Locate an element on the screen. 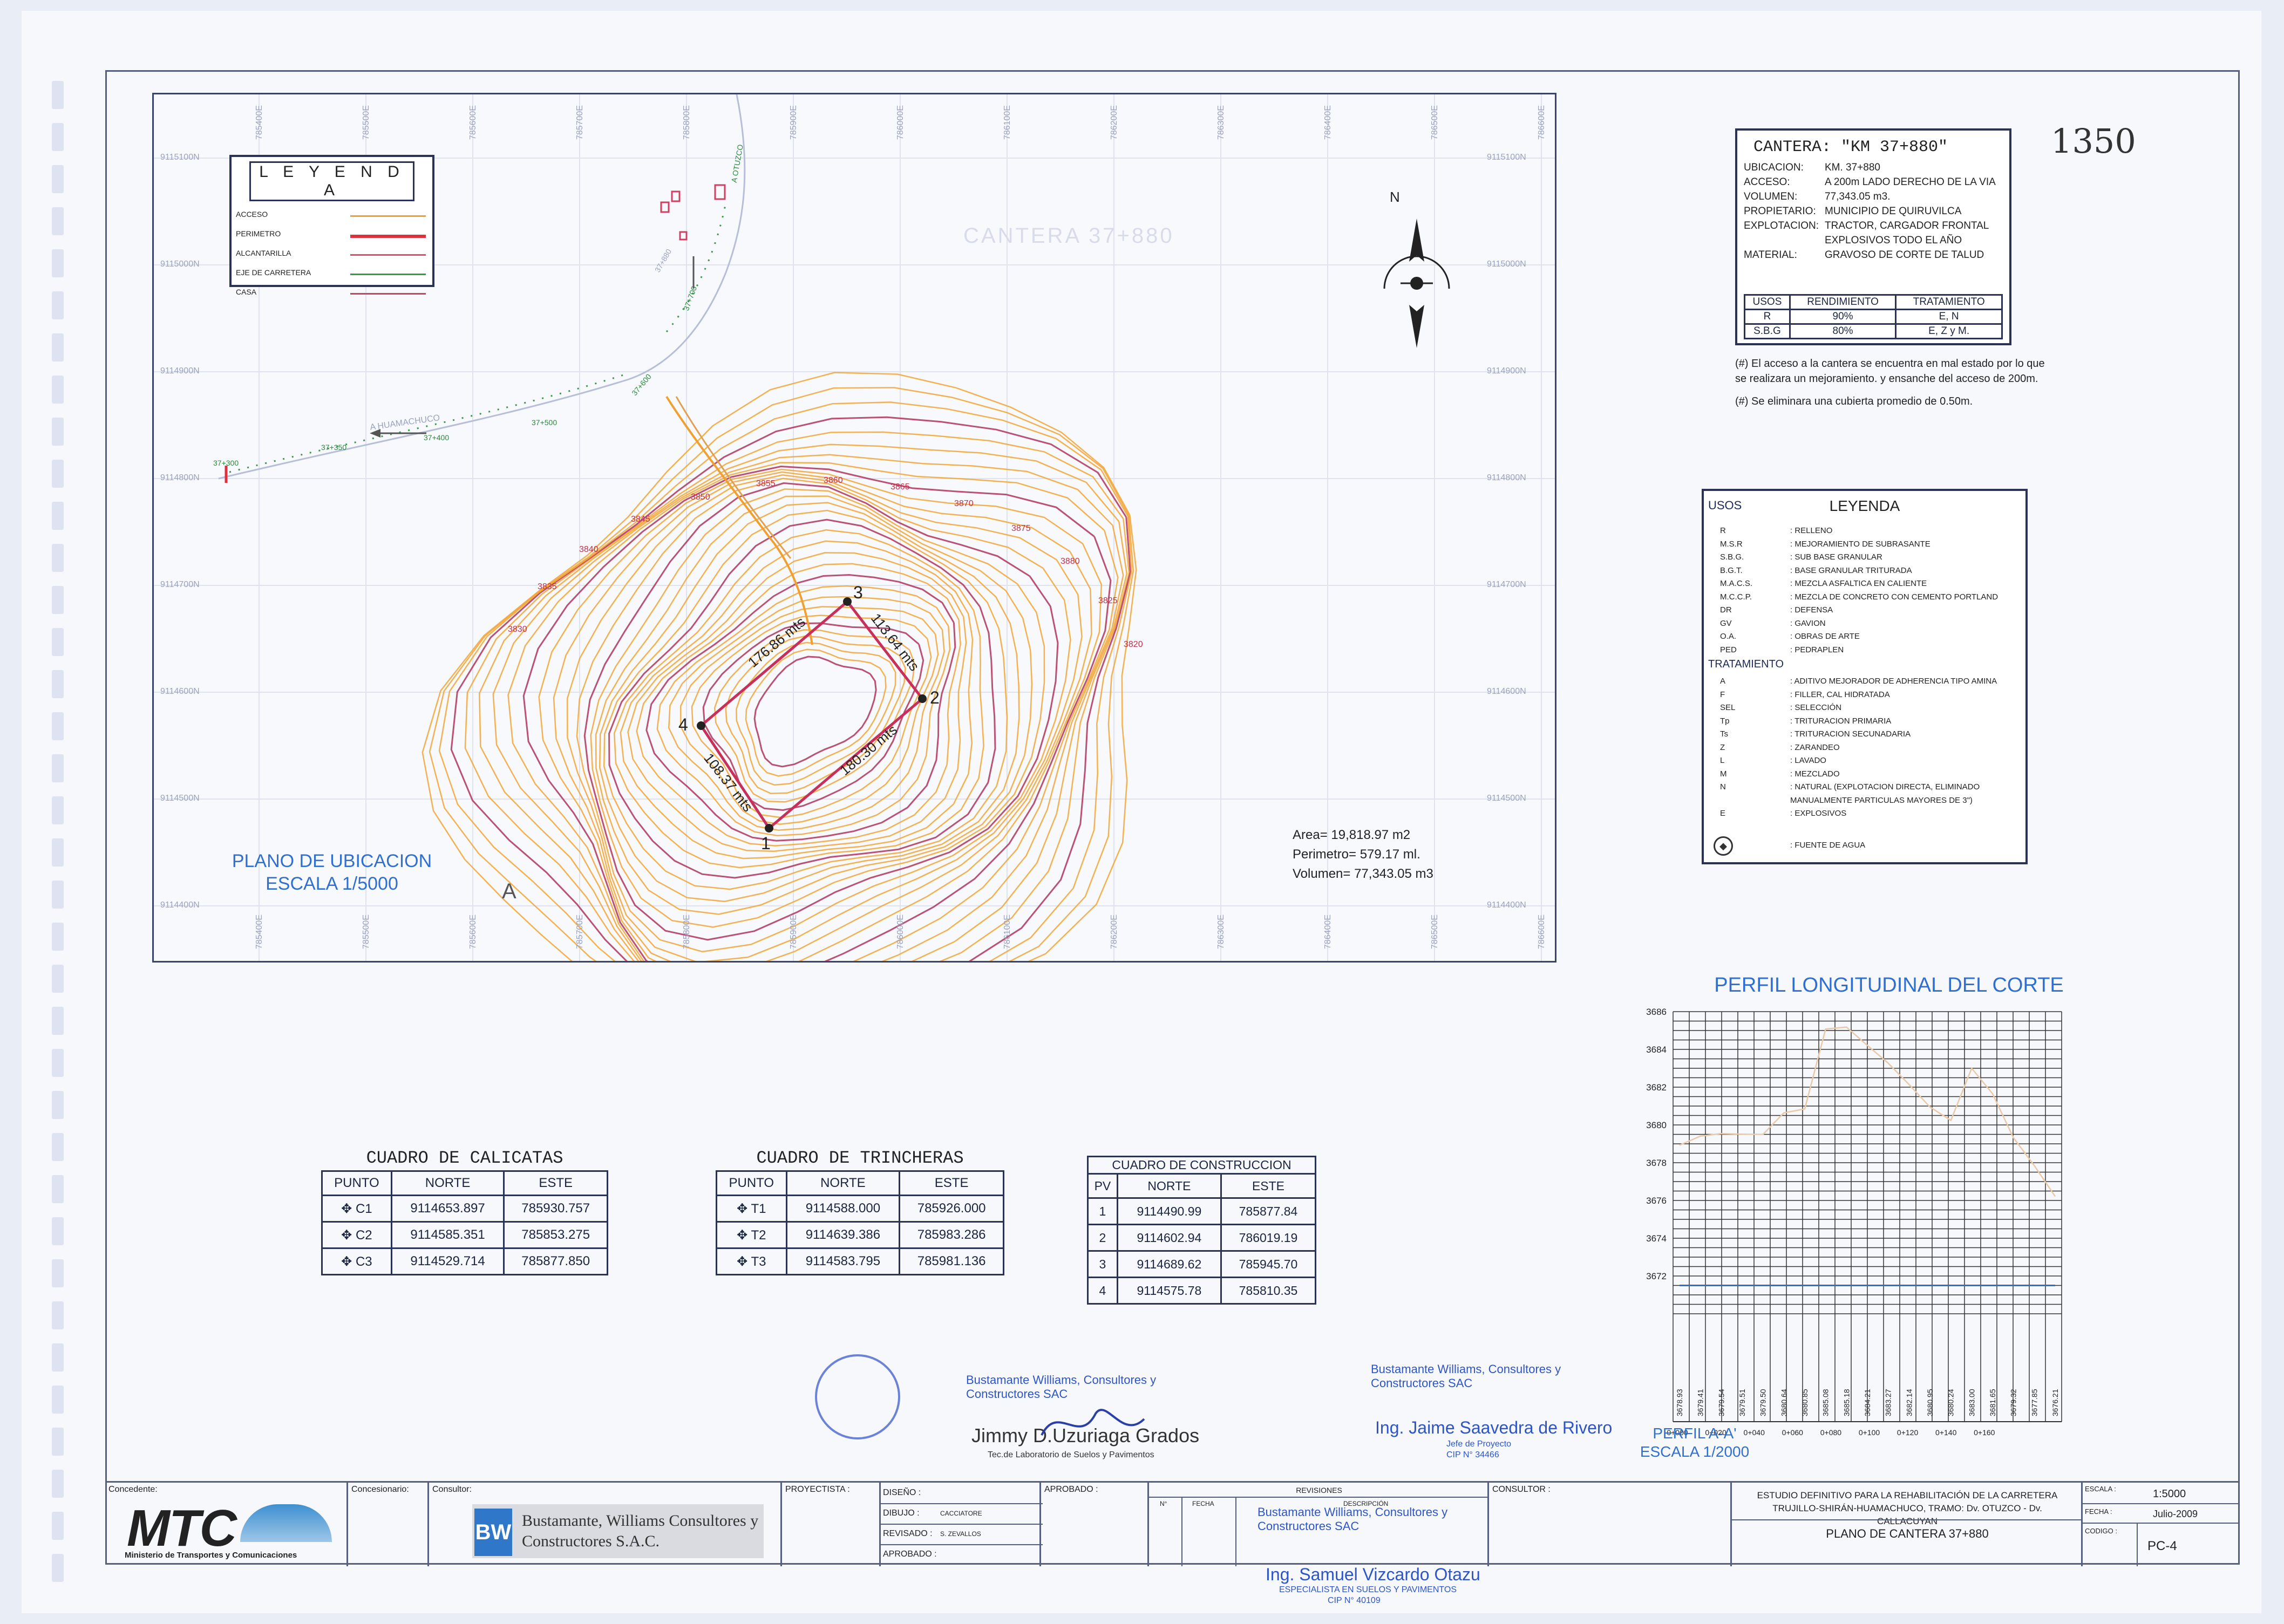  usage-legend-title: LEYENDA is located at coordinates (1864, 505).